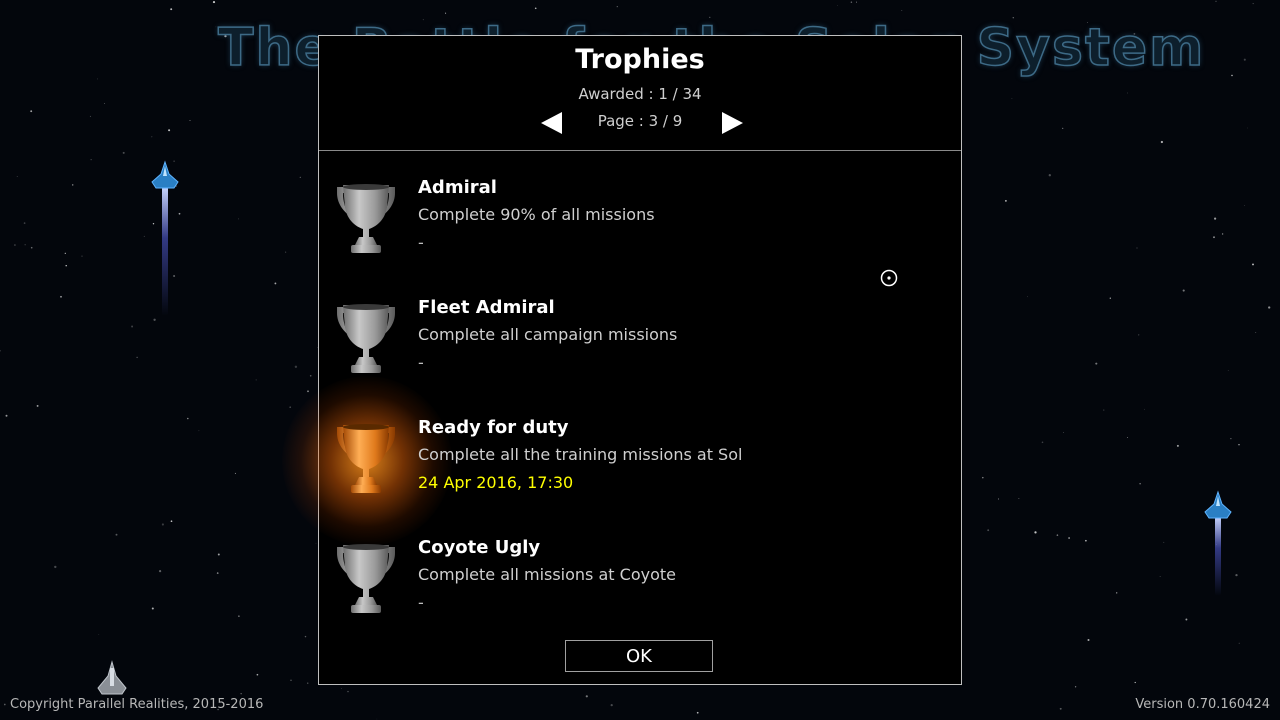 The width and height of the screenshot is (1280, 720). What do you see at coordinates (479, 547) in the screenshot?
I see `trophy-name: Coyote Ugly` at bounding box center [479, 547].